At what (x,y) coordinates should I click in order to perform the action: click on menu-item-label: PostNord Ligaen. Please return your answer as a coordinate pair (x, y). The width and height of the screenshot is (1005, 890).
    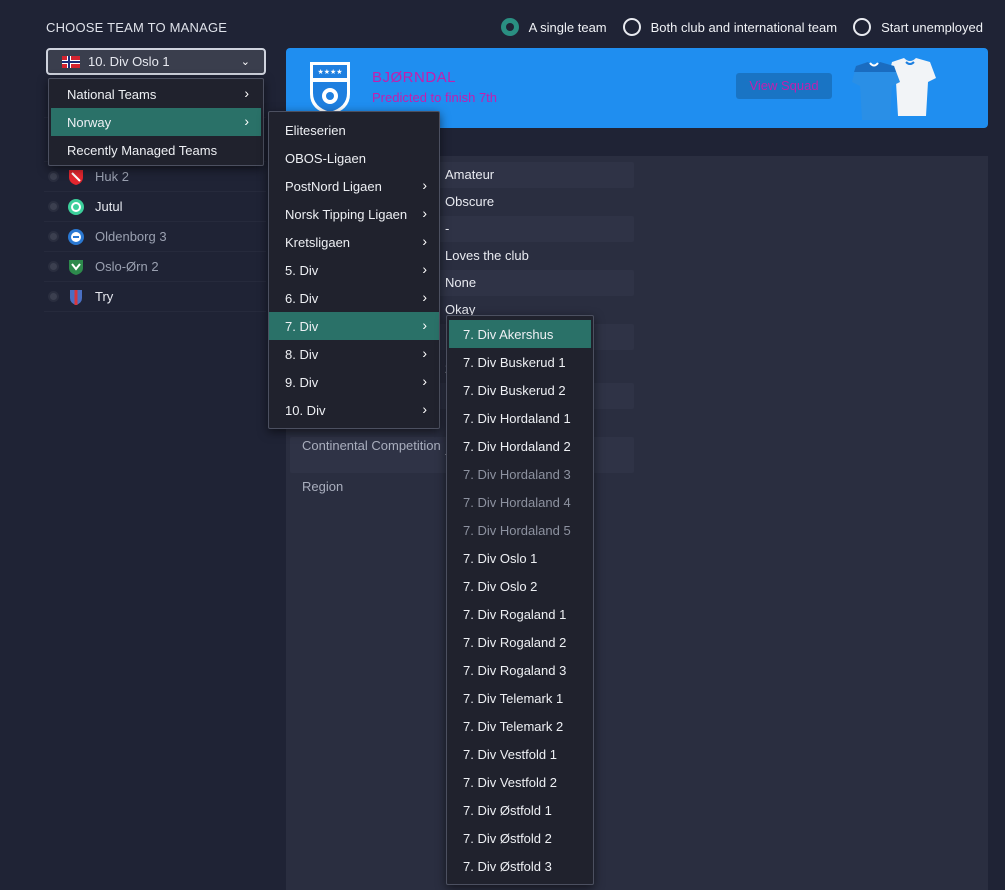
    Looking at the image, I should click on (333, 186).